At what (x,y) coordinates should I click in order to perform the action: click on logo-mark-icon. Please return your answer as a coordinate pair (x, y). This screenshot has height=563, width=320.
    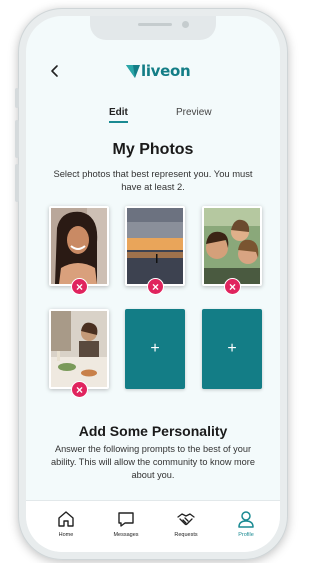
    Looking at the image, I should click on (133, 71).